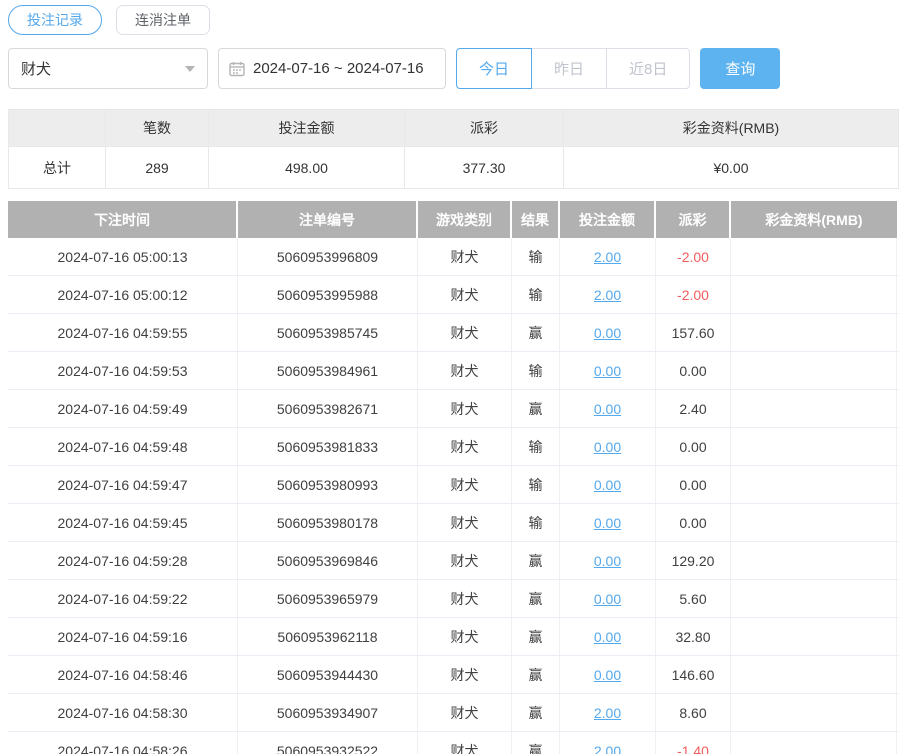  What do you see at coordinates (307, 167) in the screenshot?
I see `summary-bet-amount-value: 498.00` at bounding box center [307, 167].